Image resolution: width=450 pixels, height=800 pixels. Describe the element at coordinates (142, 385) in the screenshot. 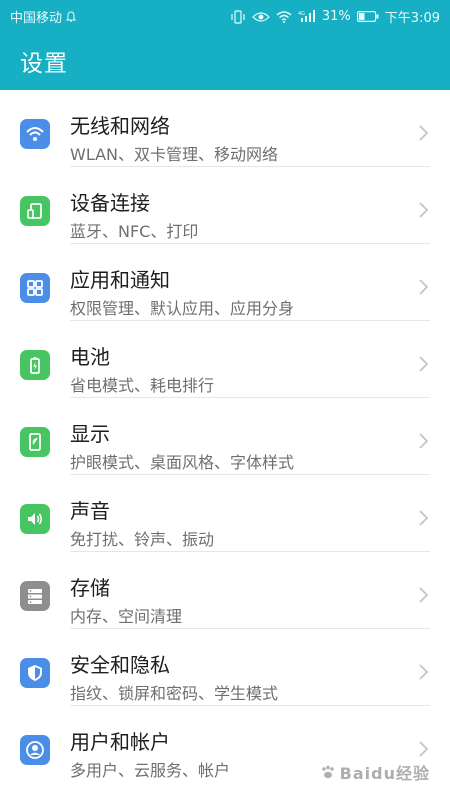

I see `settings-item-subtitle: 省电模式、耗电排行` at that location.